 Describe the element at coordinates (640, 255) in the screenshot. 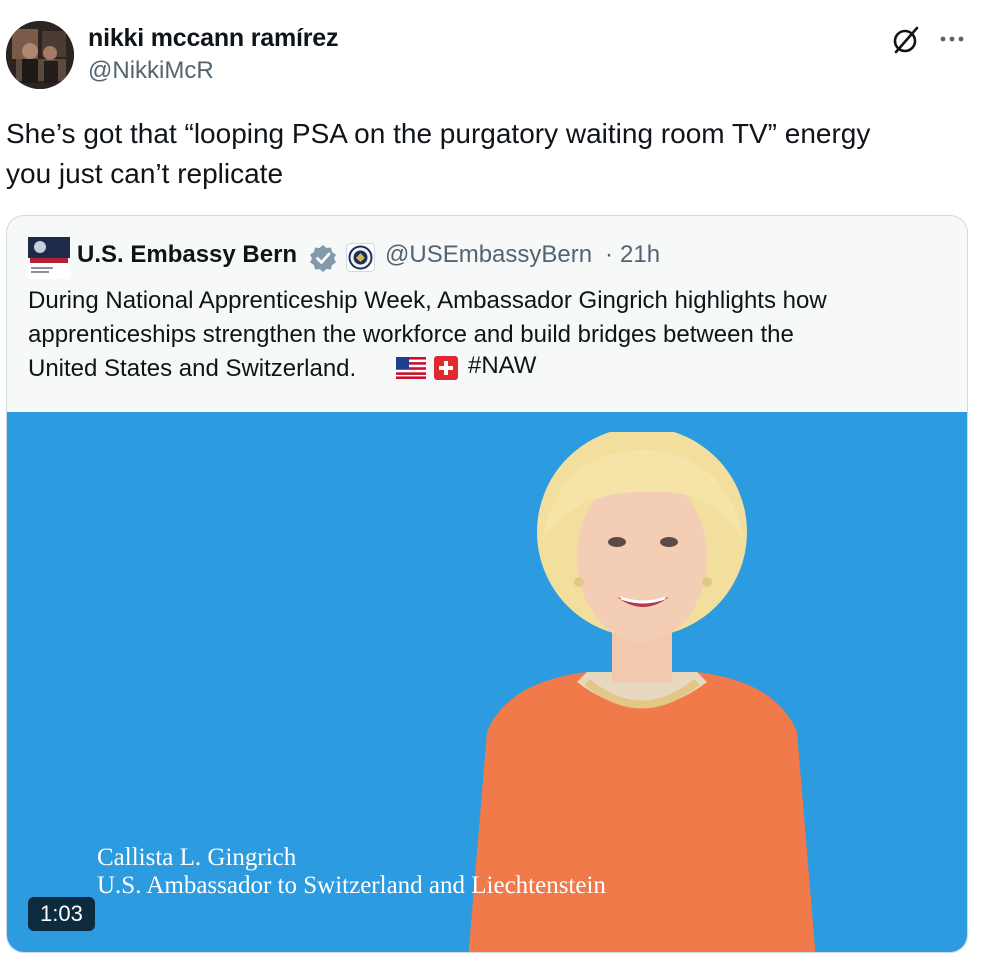

I see `quoted-timestamp: 21h` at that location.